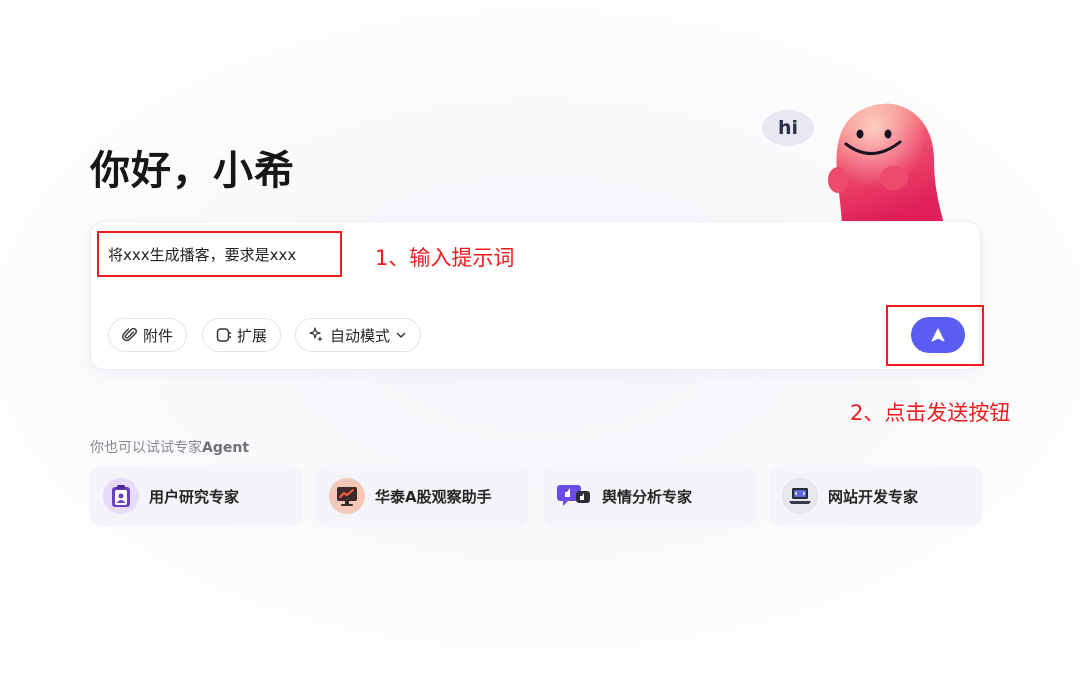 This screenshot has height=679, width=1080. Describe the element at coordinates (930, 413) in the screenshot. I see `annotation-step2: 2、点击发送按钮` at that location.